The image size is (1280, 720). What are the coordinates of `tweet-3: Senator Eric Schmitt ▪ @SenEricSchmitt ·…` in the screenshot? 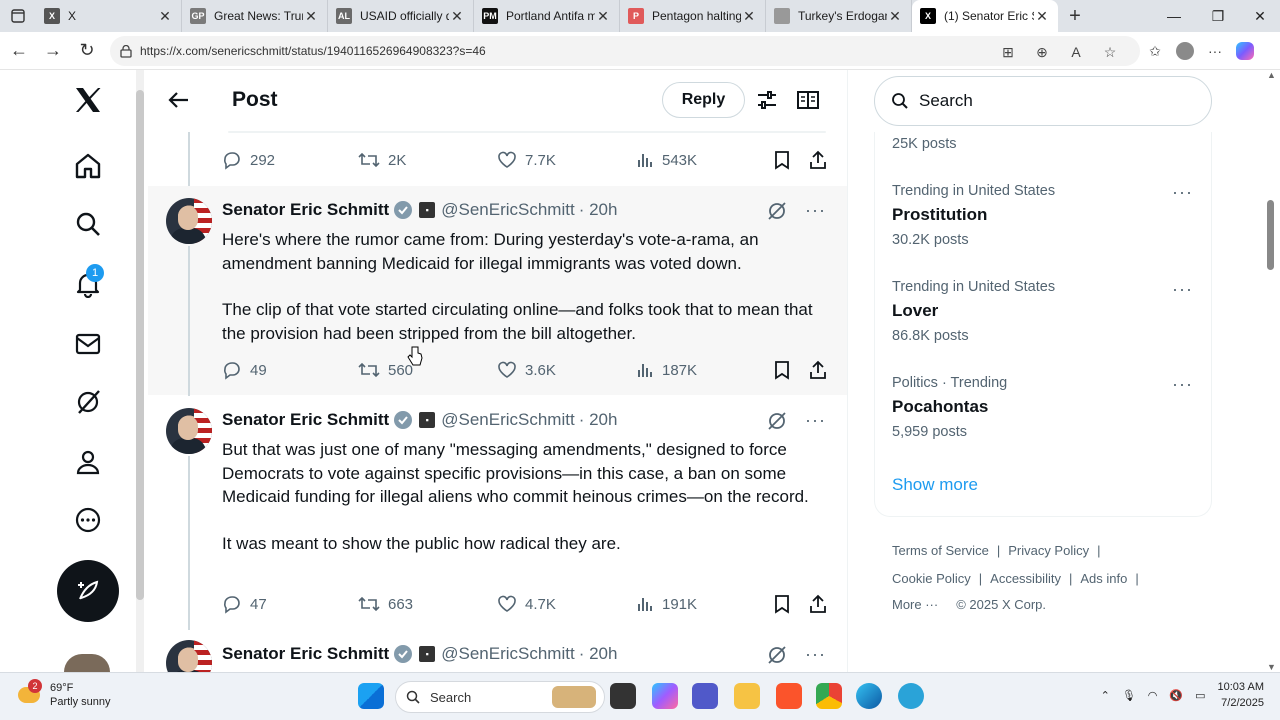 It's located at (497, 651).